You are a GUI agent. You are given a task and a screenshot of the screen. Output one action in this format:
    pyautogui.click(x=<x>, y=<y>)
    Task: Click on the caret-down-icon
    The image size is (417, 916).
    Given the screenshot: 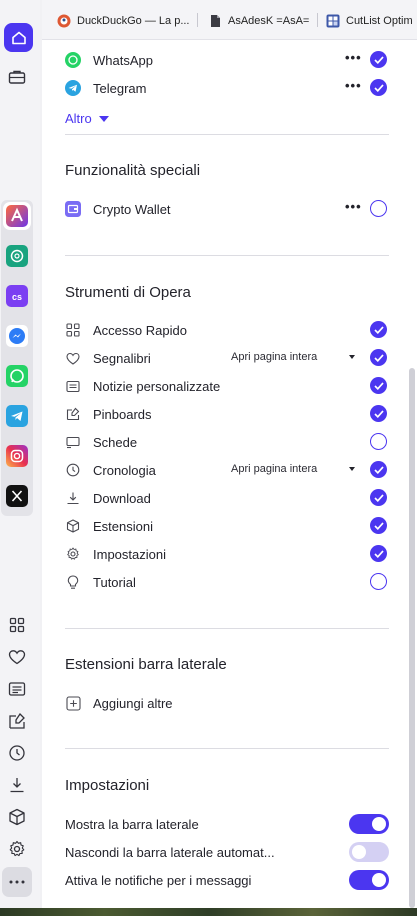 What is the action you would take?
    pyautogui.click(x=103, y=118)
    